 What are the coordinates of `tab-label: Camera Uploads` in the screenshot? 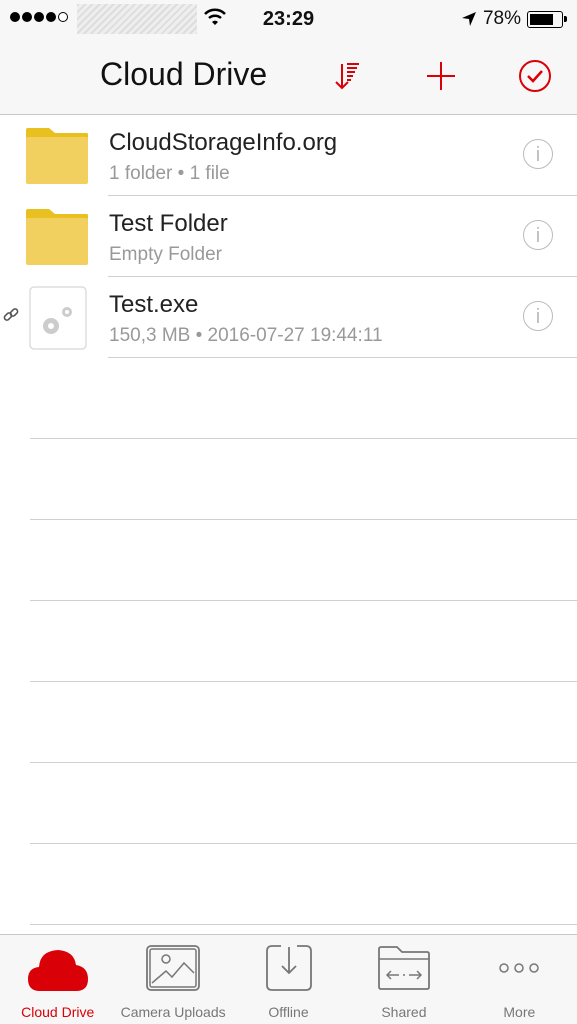 It's located at (173, 1012).